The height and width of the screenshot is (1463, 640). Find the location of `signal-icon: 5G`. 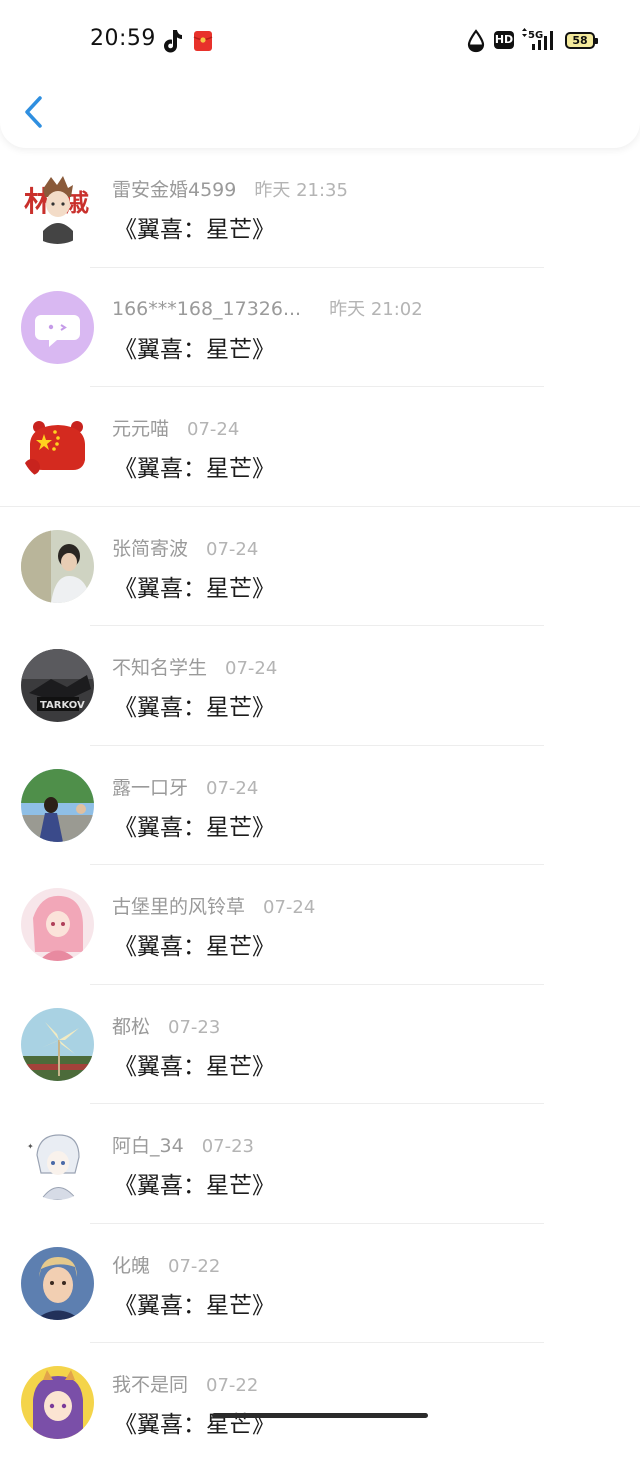

signal-icon: 5G is located at coordinates (537, 39).